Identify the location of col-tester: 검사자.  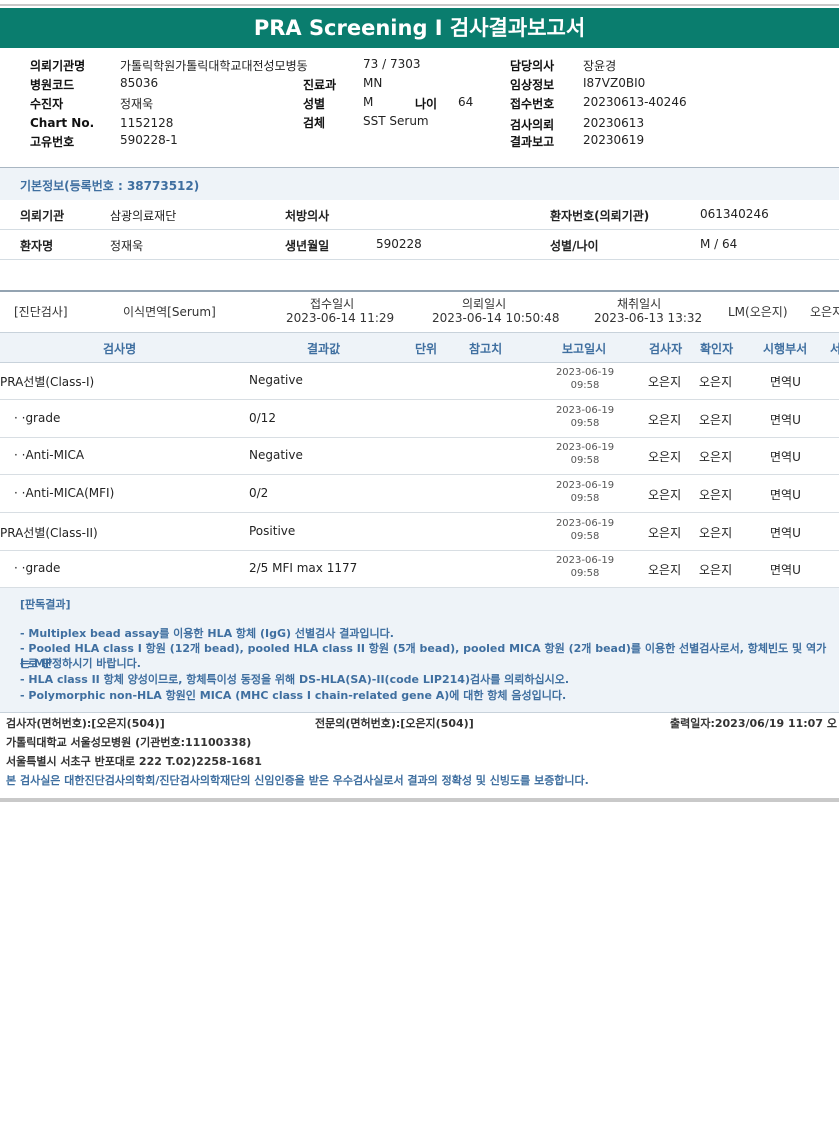
(666, 349).